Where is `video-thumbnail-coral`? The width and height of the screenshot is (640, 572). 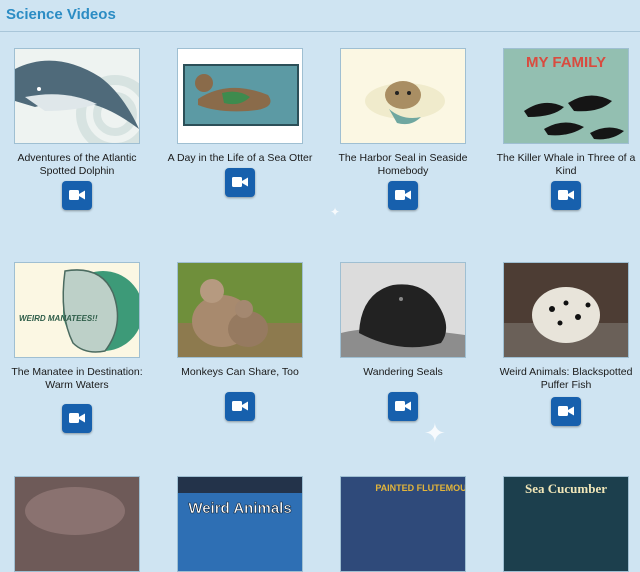
video-thumbnail-coral is located at coordinates (77, 524).